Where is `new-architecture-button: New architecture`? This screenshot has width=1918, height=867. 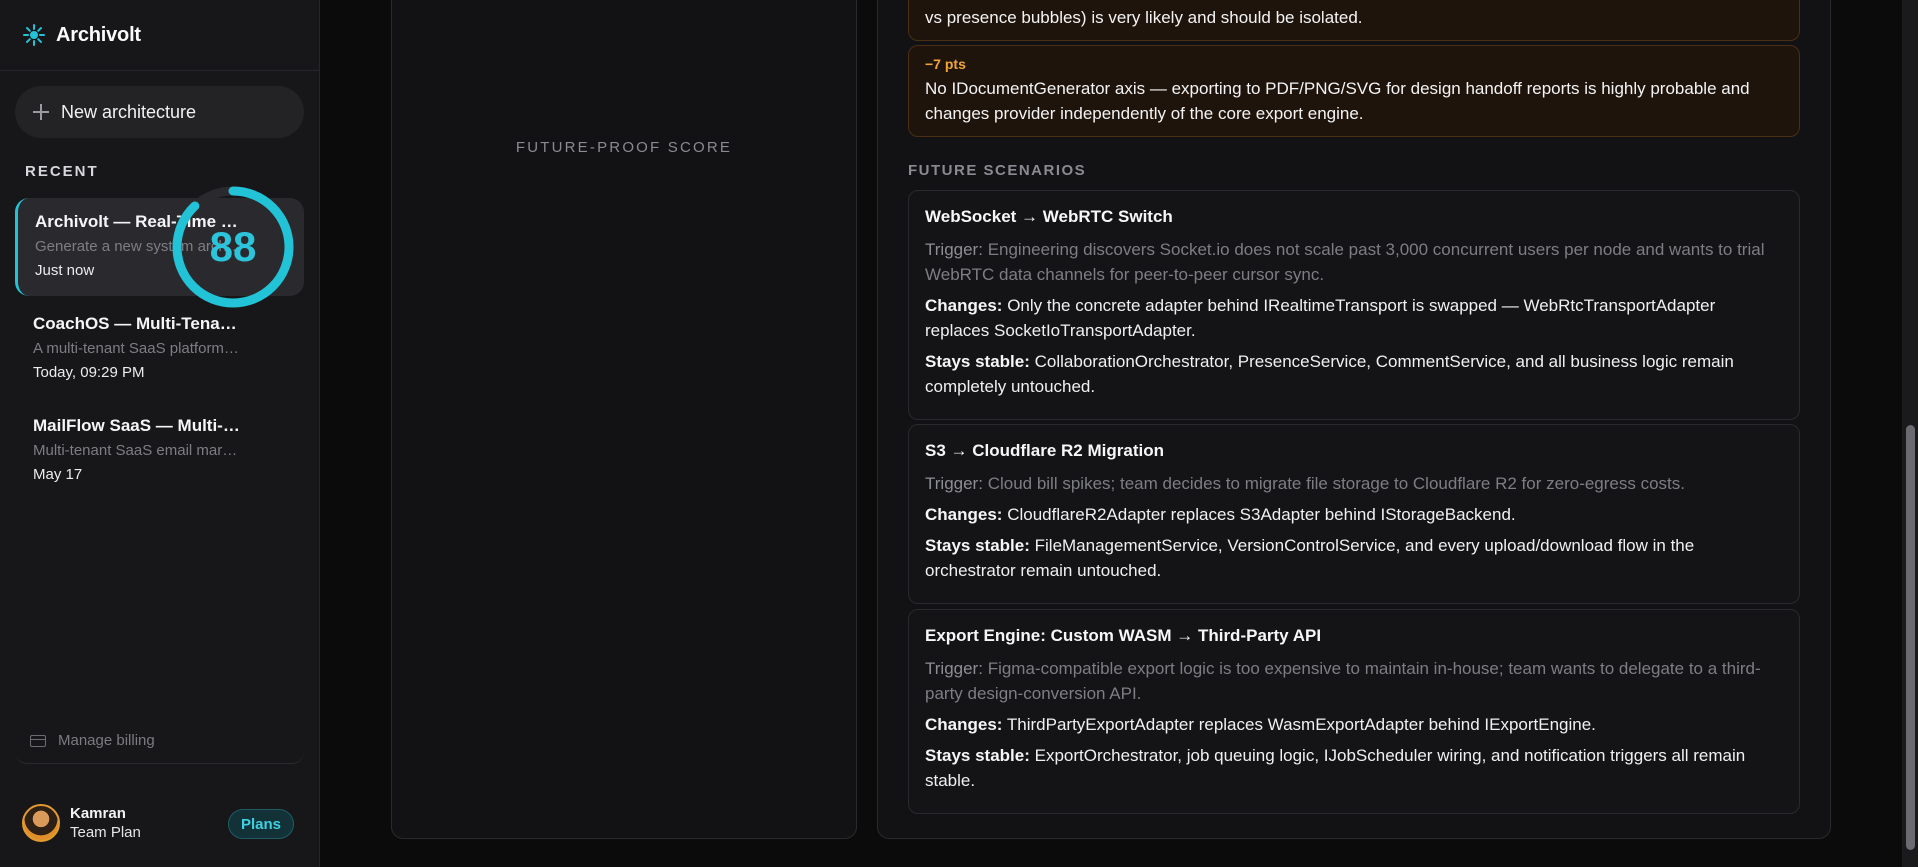 new-architecture-button: New architecture is located at coordinates (159, 112).